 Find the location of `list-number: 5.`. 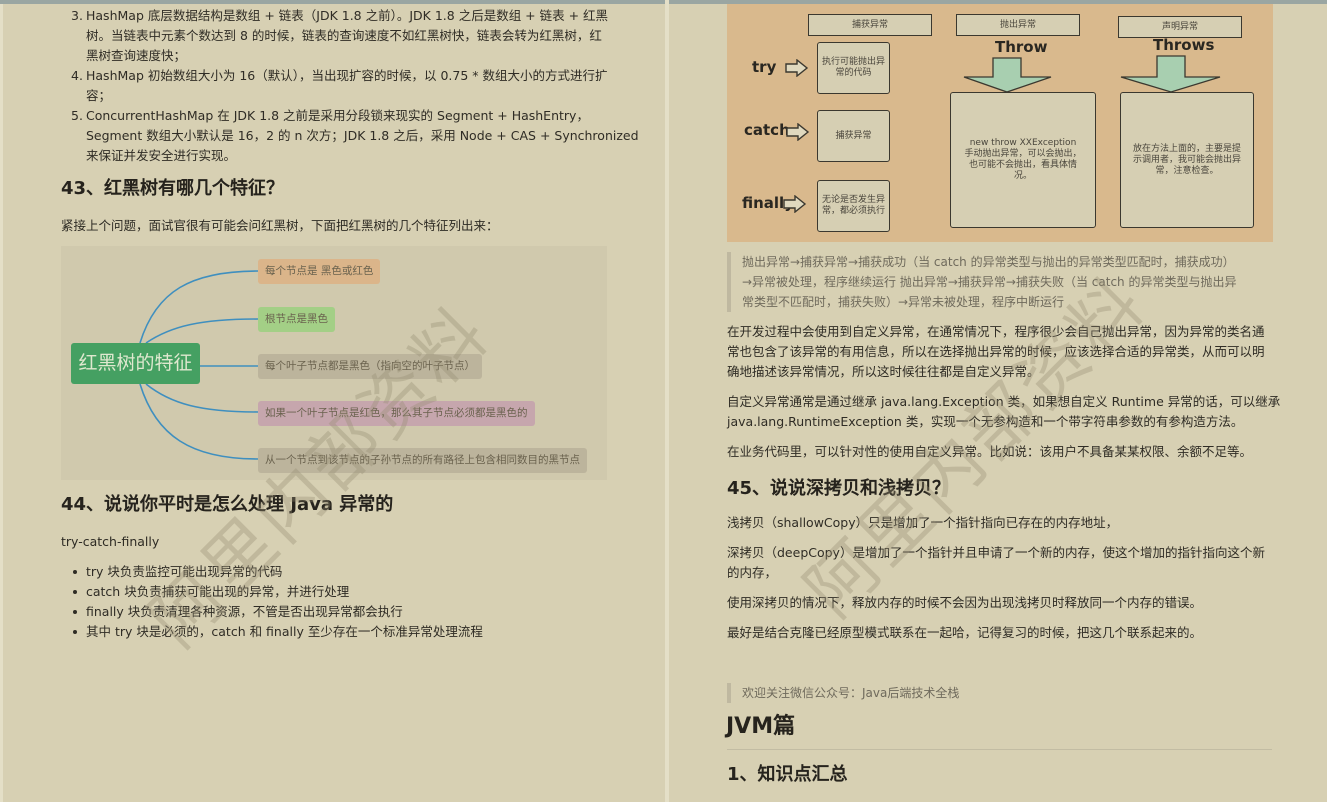

list-number: 5. is located at coordinates (77, 115).